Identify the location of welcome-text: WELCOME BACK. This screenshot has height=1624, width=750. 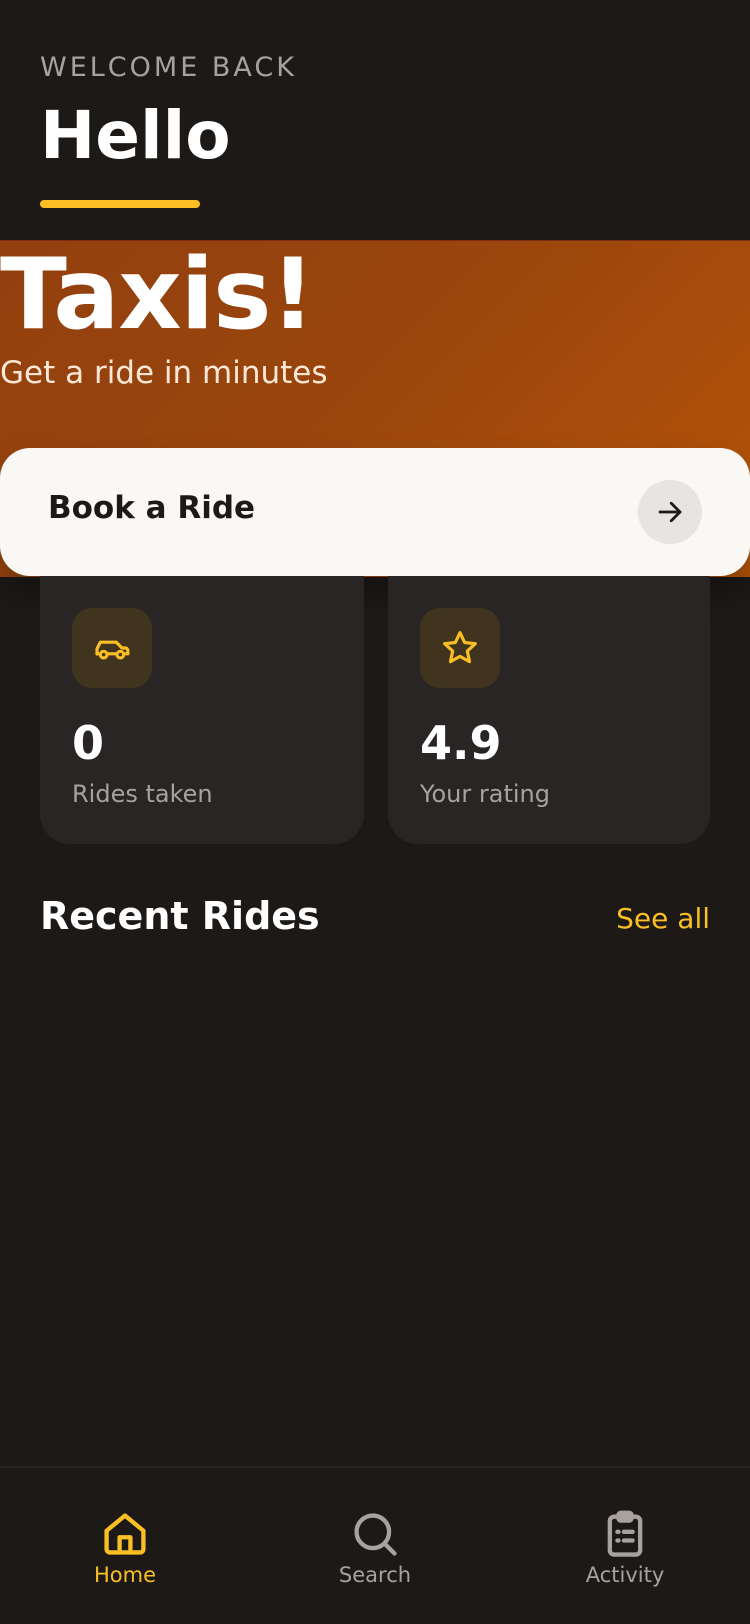
(168, 67).